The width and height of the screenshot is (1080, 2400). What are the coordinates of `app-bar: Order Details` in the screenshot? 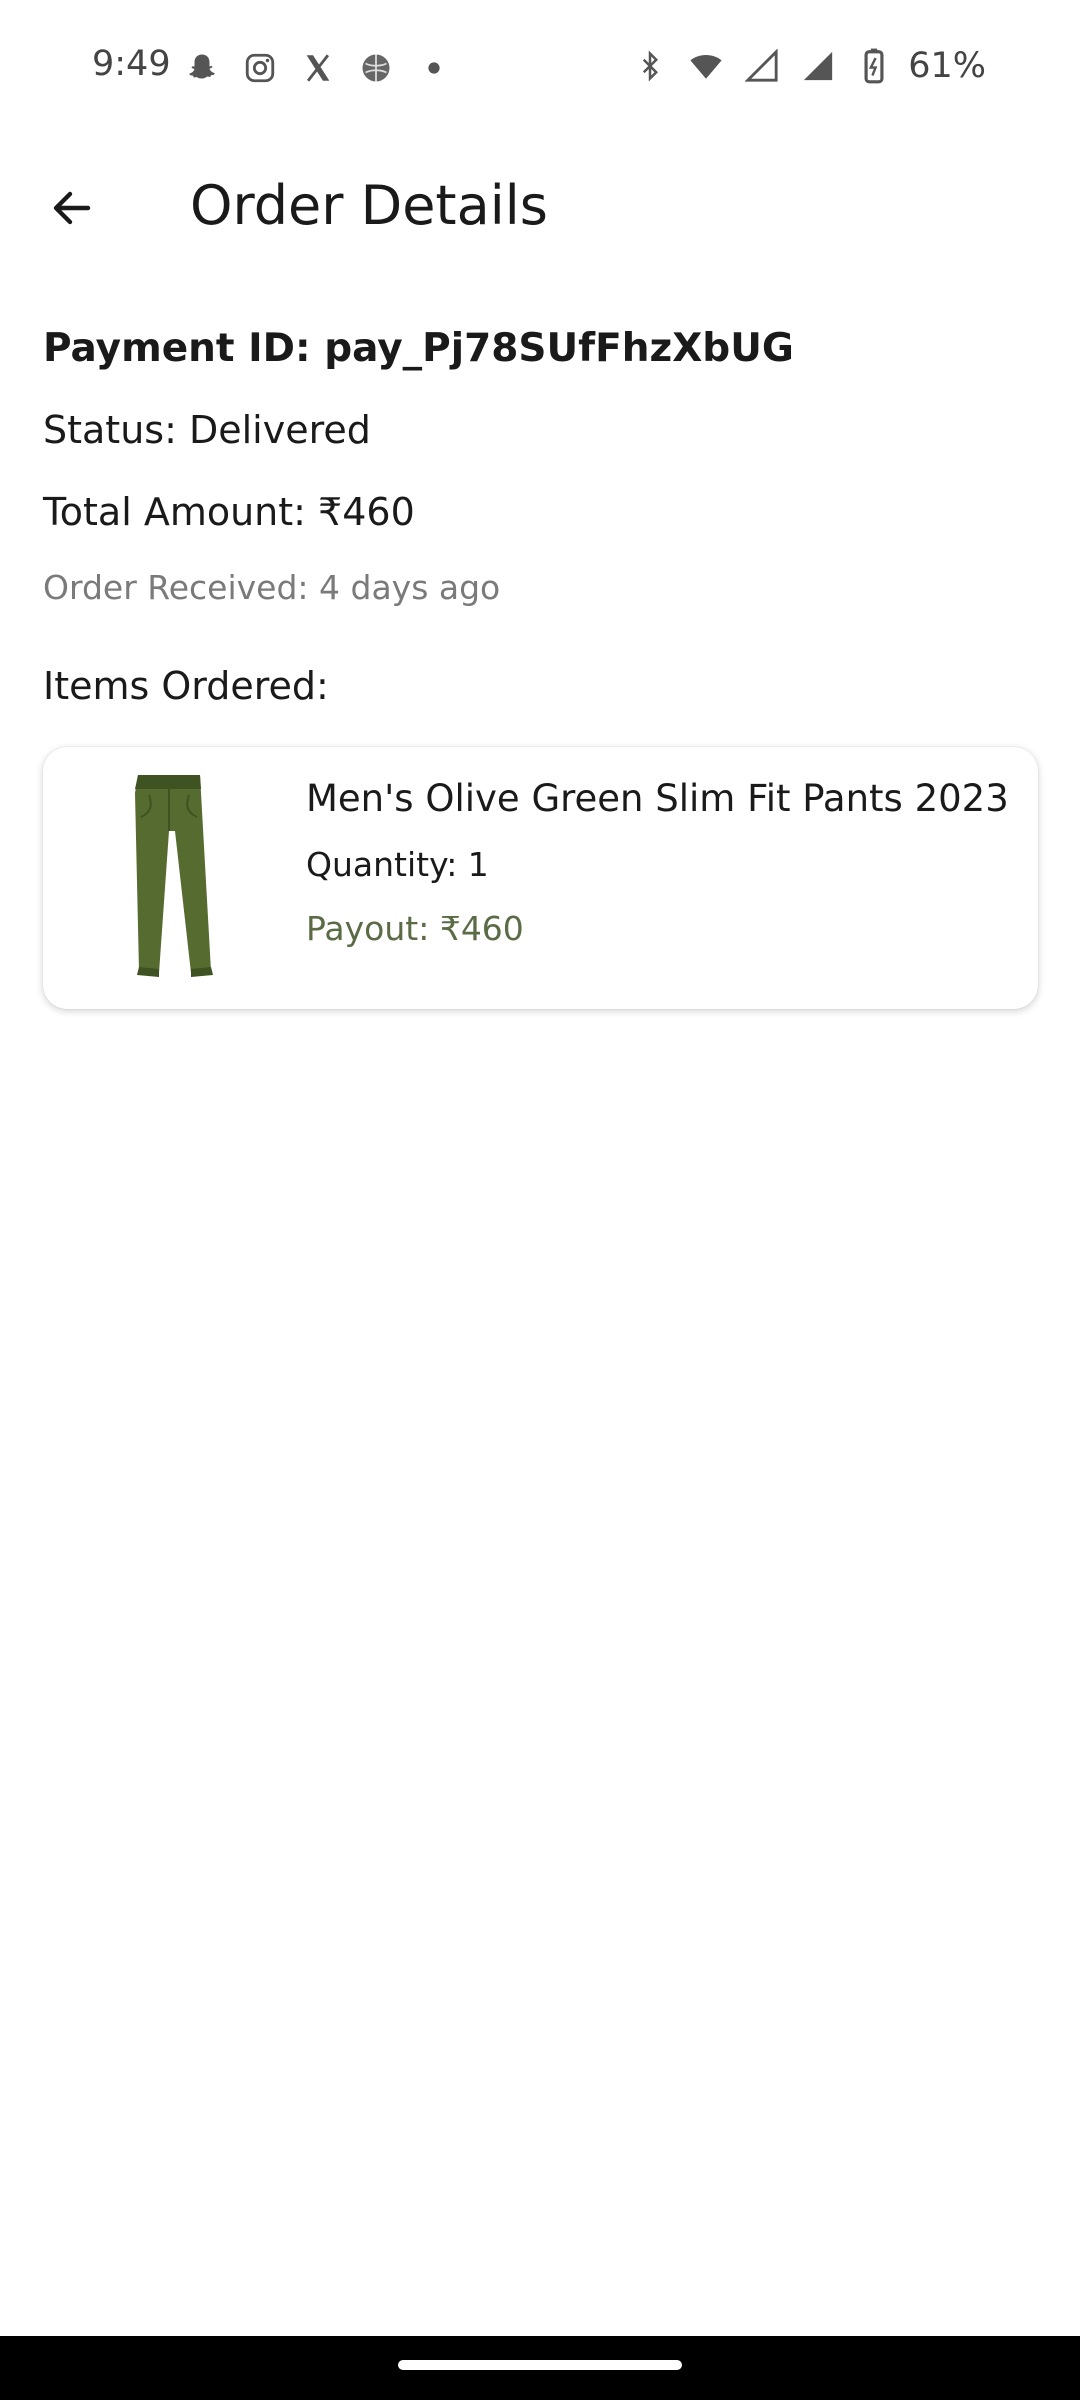 It's located at (540, 206).